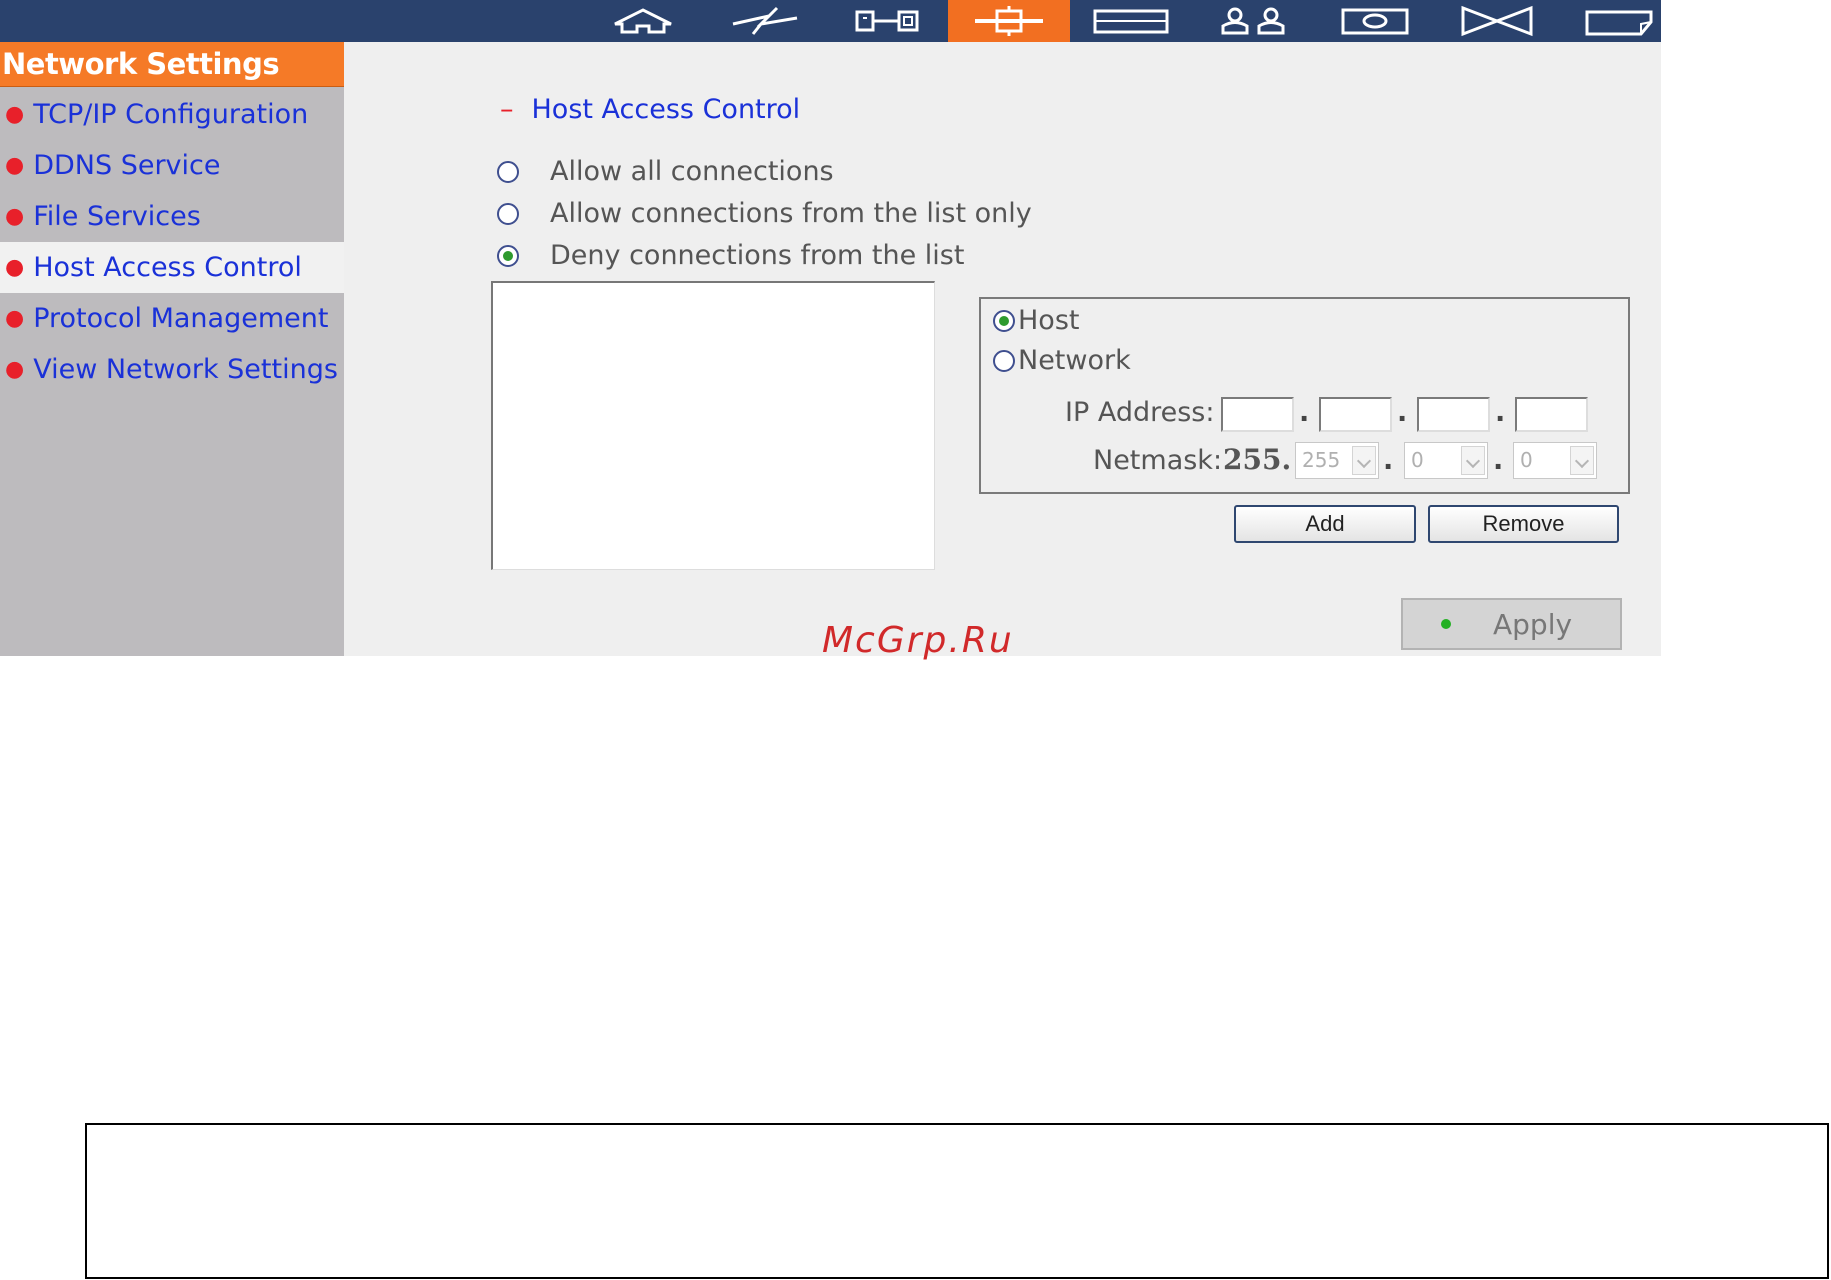 The image size is (1831, 1280). I want to click on nav-home, so click(643, 21).